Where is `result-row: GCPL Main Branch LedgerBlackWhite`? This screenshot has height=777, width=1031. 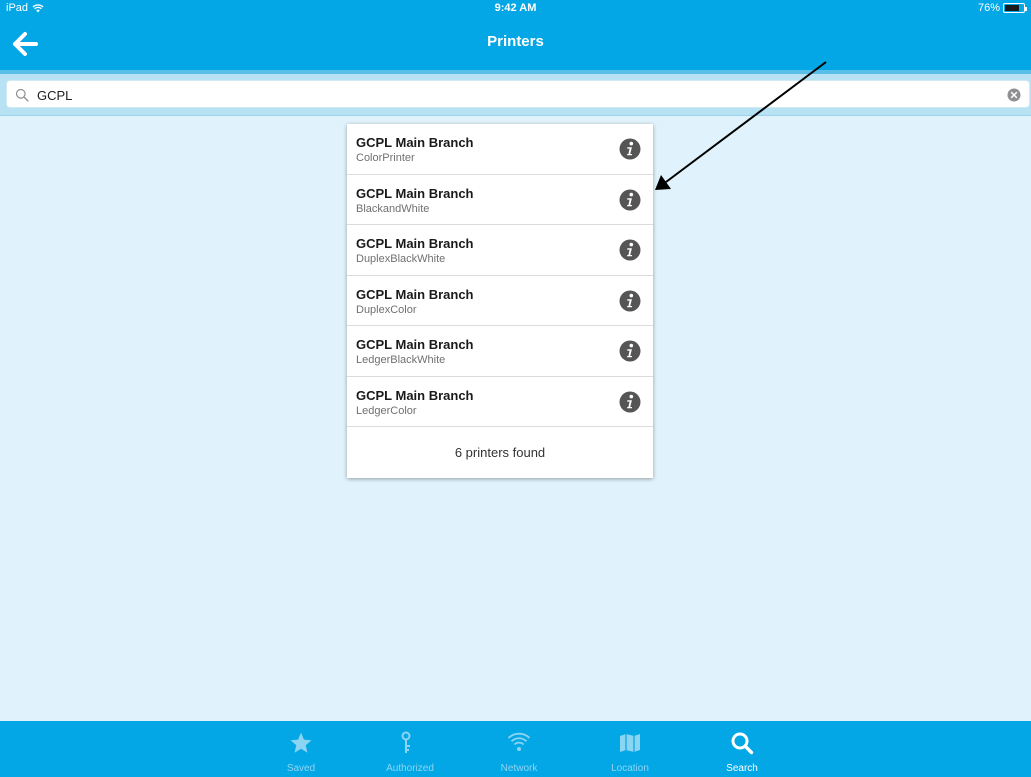 result-row: GCPL Main Branch LedgerBlackWhite is located at coordinates (500, 351).